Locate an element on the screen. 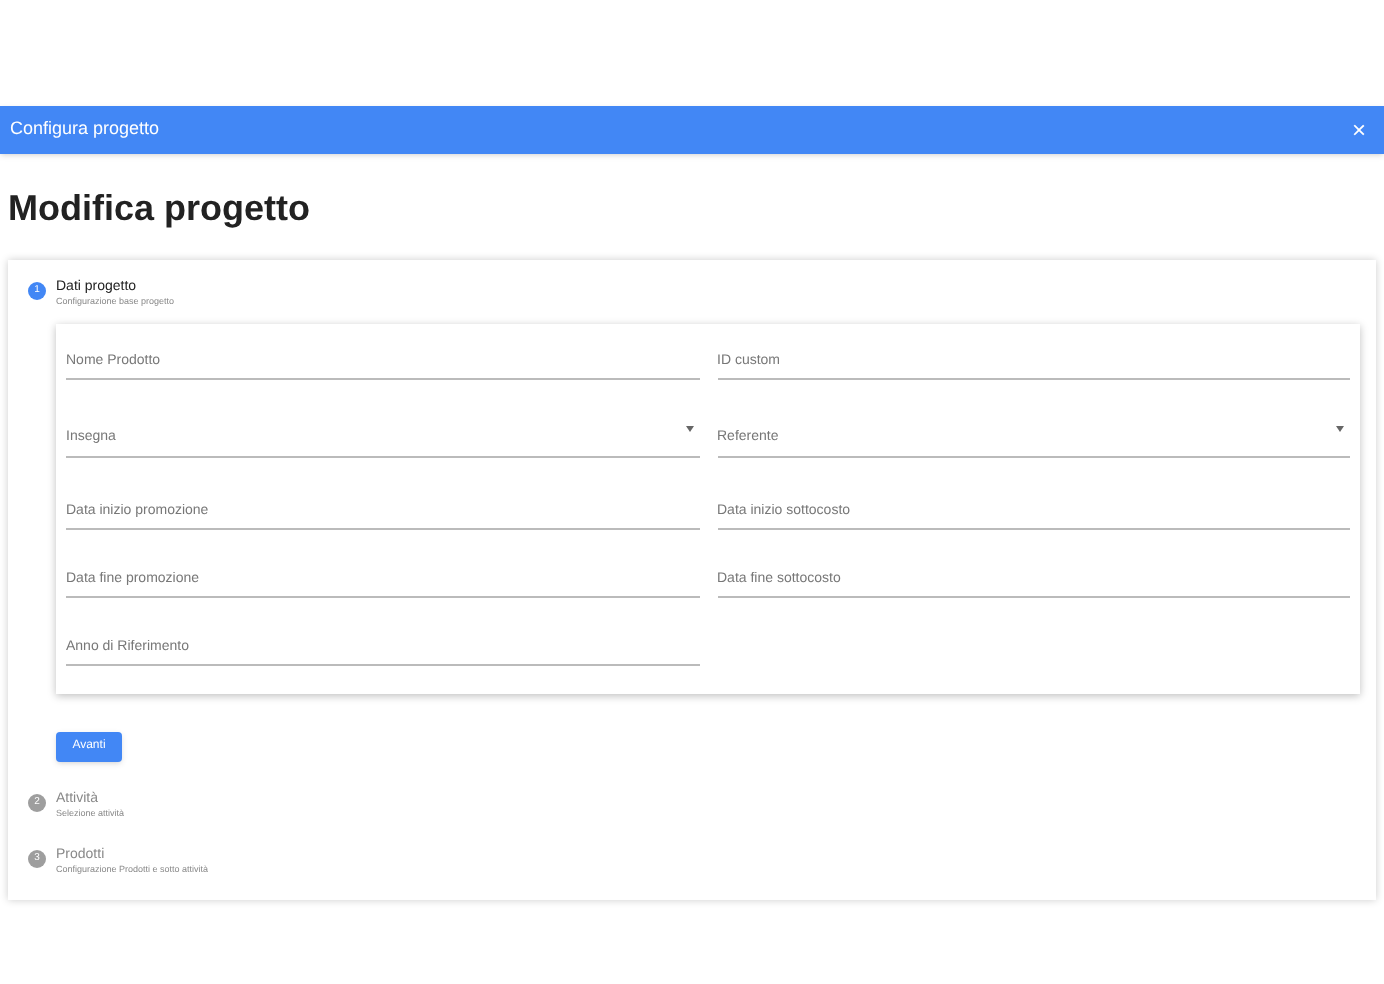 The width and height of the screenshot is (1384, 984). page-heading: Modifica progetto is located at coordinates (160, 209).